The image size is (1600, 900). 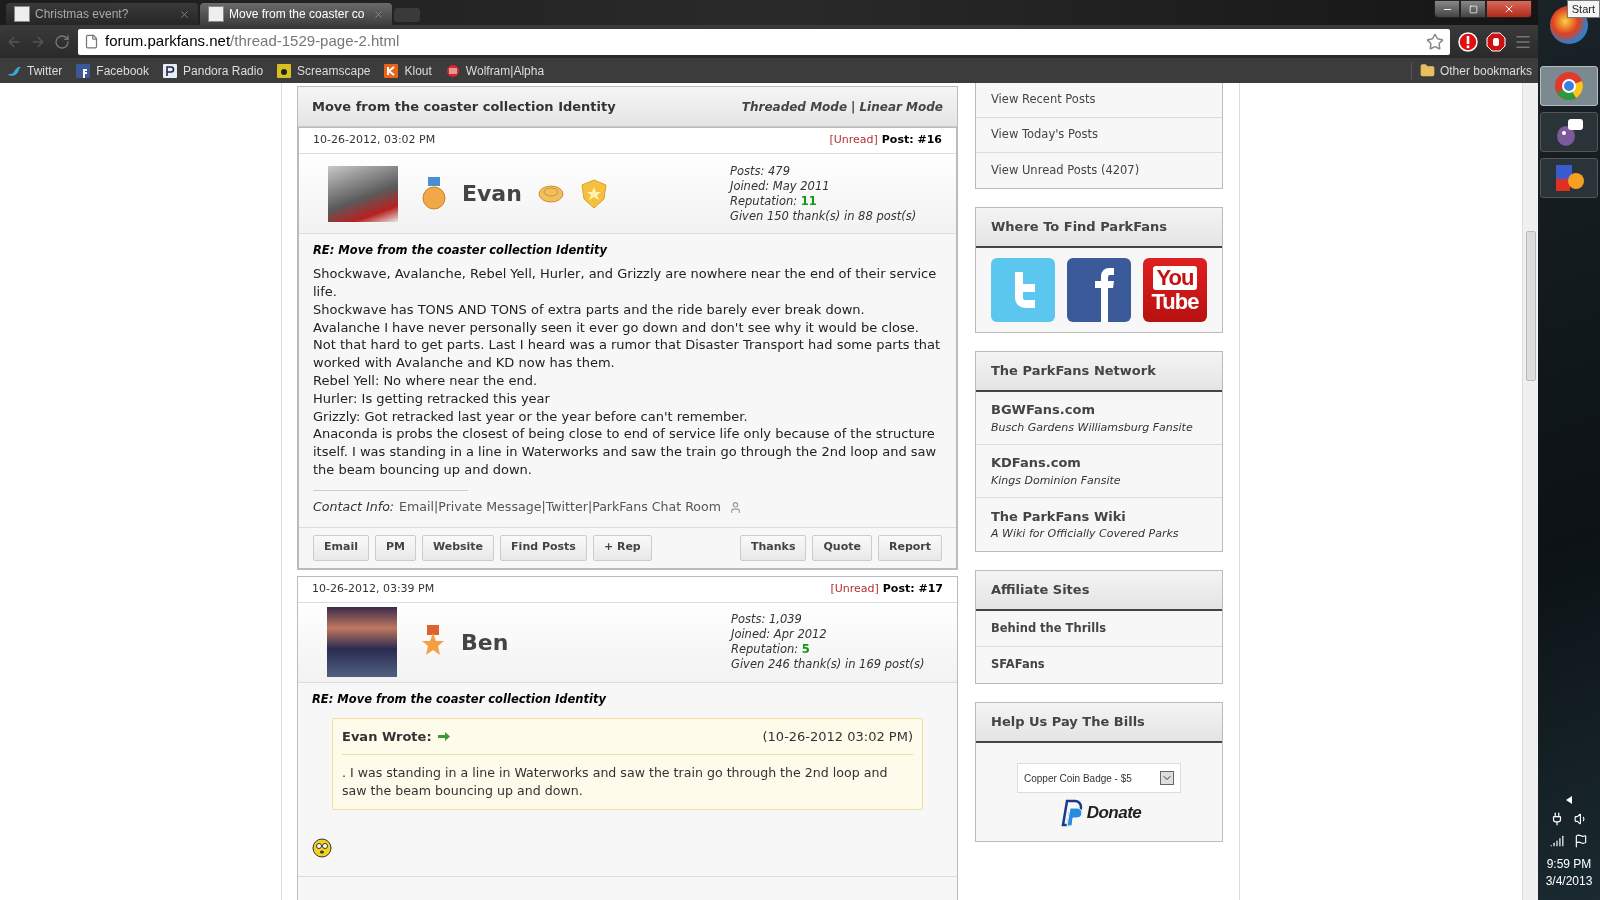 I want to click on donate-button: Donate, so click(x=1099, y=813).